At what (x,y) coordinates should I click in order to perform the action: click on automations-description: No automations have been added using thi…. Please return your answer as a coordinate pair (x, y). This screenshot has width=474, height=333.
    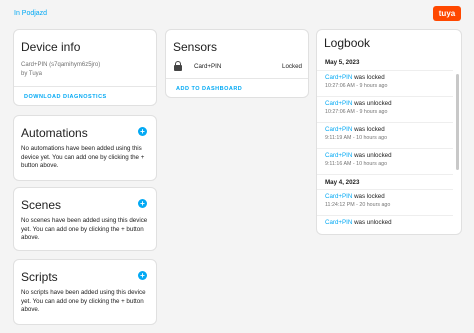
    Looking at the image, I should click on (83, 157).